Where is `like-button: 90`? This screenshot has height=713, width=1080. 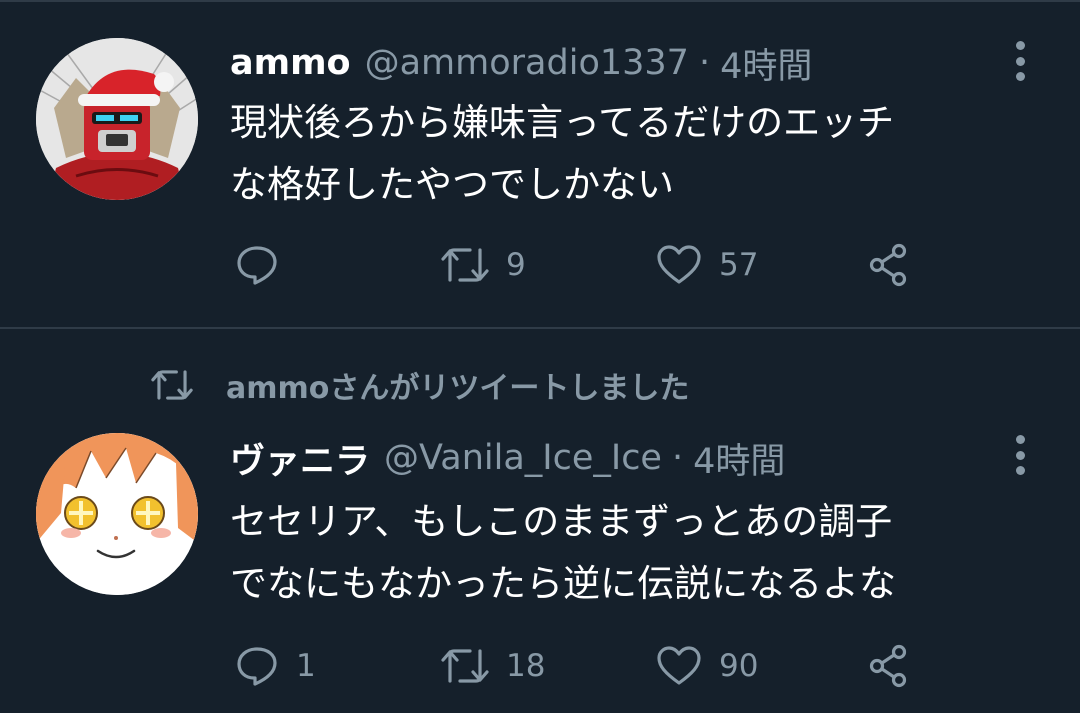
like-button: 90 is located at coordinates (706, 666).